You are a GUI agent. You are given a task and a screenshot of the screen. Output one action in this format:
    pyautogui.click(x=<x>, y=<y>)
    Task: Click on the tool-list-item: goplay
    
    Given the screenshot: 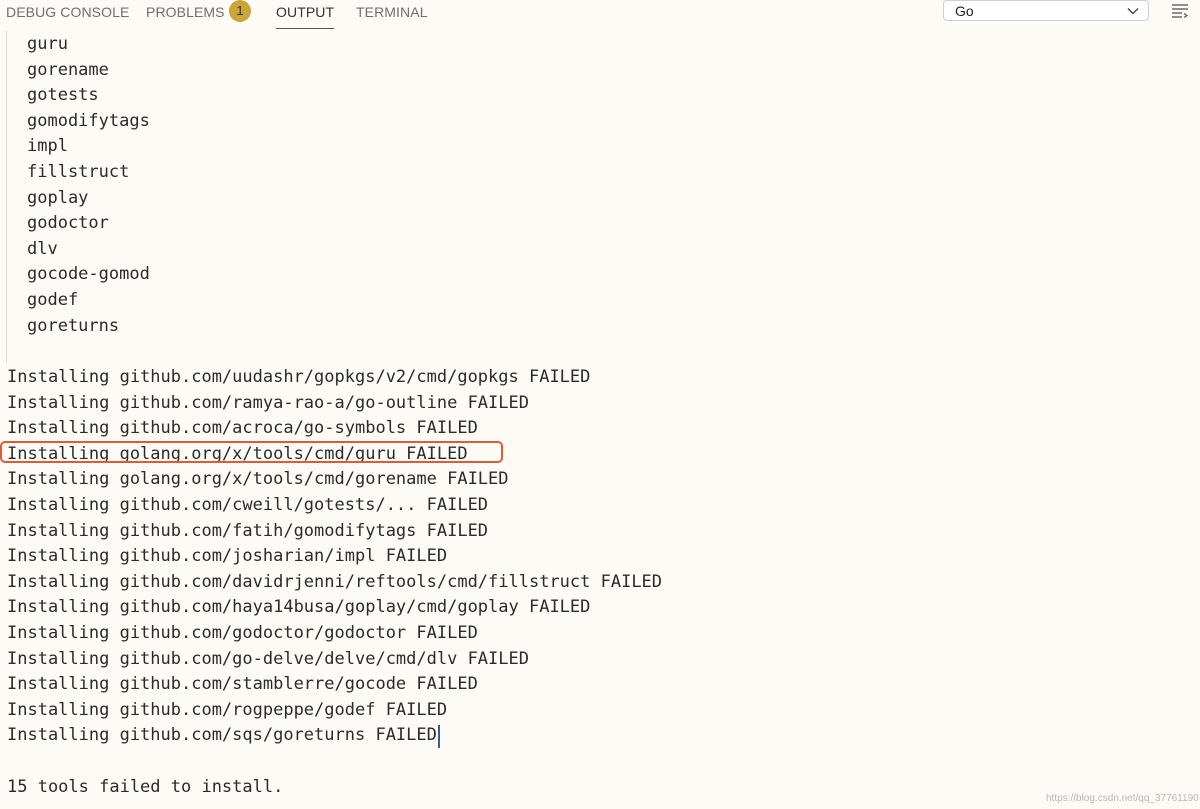 What is the action you would take?
    pyautogui.click(x=58, y=197)
    